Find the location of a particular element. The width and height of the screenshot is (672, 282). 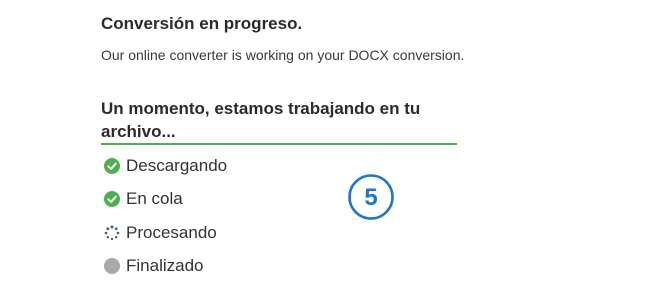

step-number-text: 5 is located at coordinates (370, 197).